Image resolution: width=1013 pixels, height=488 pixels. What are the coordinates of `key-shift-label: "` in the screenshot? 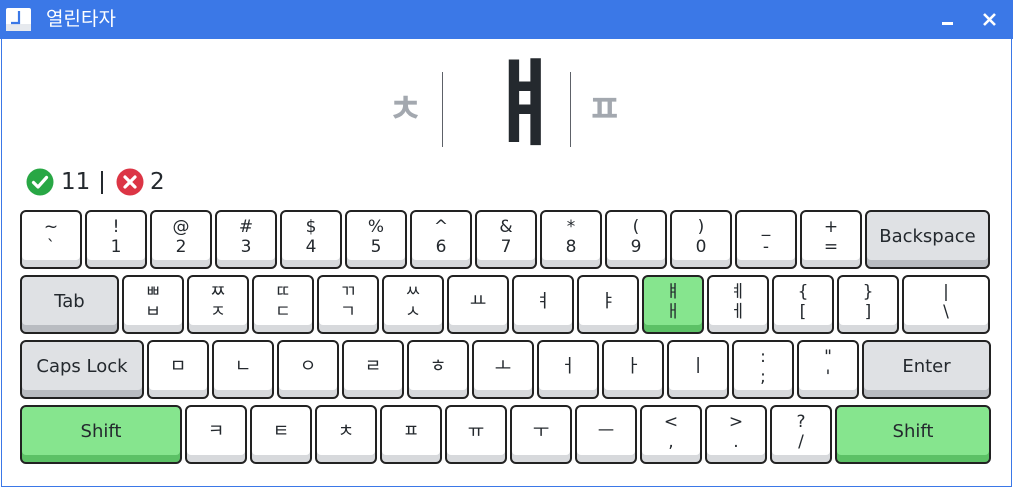 It's located at (828, 357).